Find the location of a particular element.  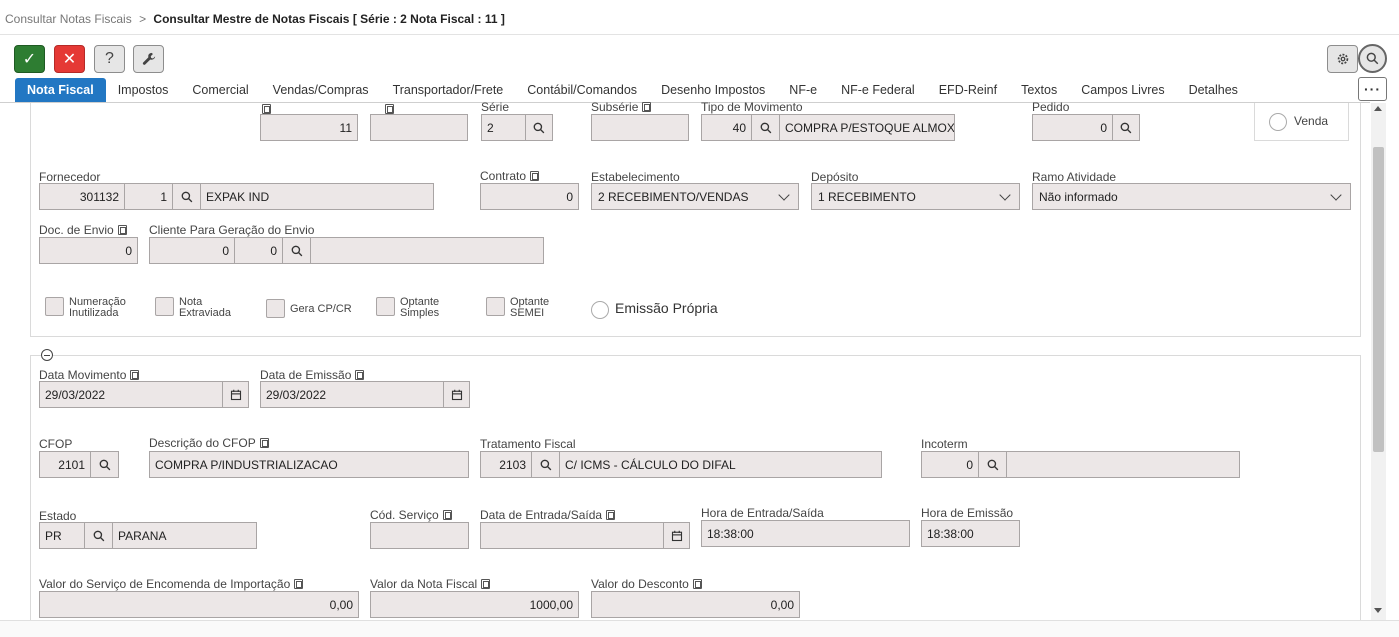

tab-nfe-federal: NF-e Federal is located at coordinates (878, 90).